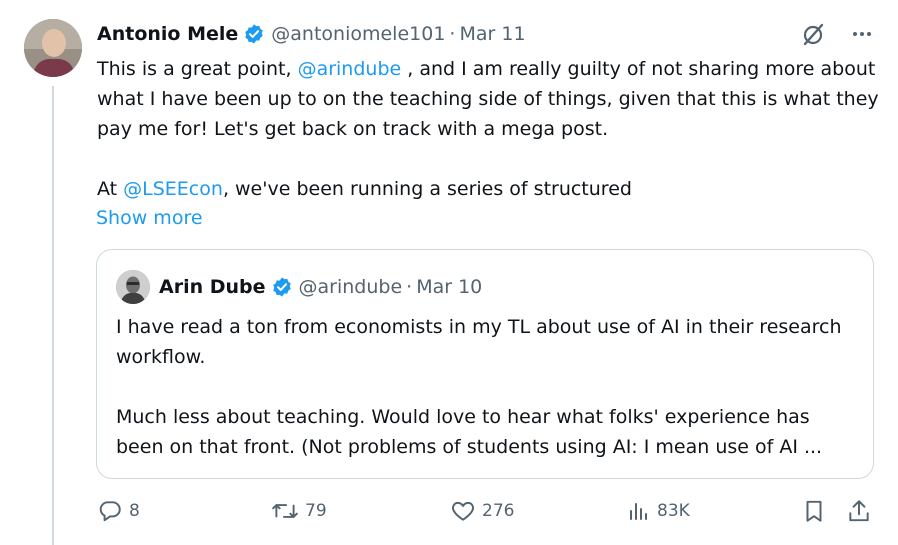 This screenshot has height=545, width=898. I want to click on heart-icon, so click(463, 511).